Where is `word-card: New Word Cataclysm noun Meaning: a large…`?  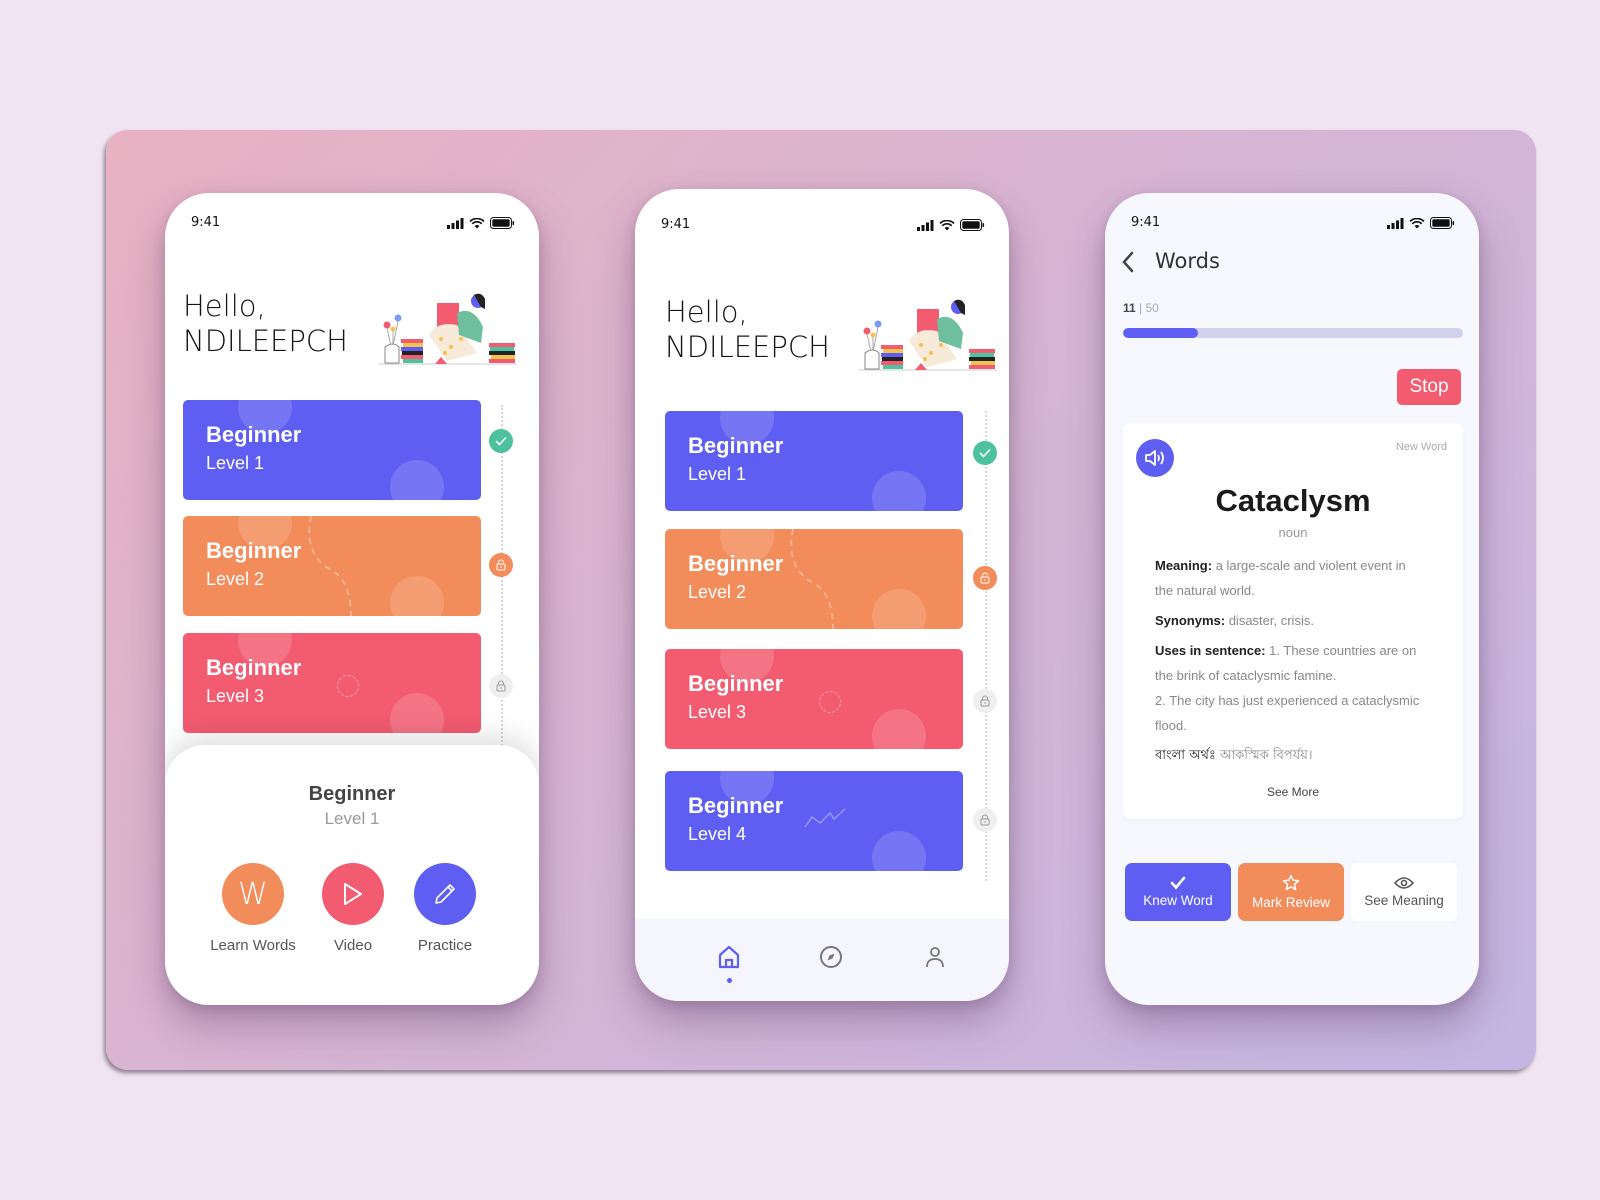
word-card: New Word Cataclysm noun Meaning: a large… is located at coordinates (1293, 621).